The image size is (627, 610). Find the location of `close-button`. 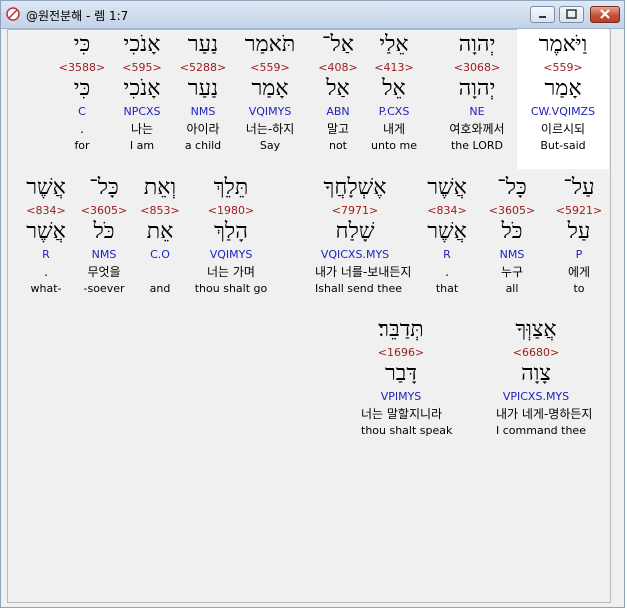

close-button is located at coordinates (605, 14).